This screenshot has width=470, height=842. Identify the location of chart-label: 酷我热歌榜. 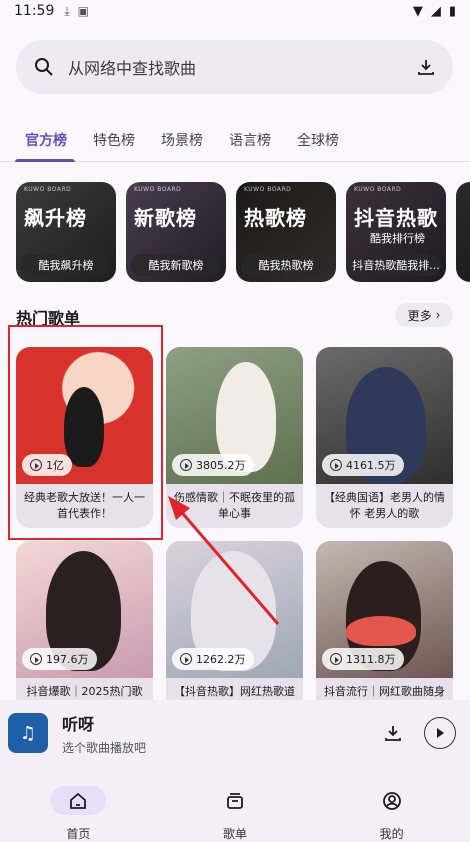
(286, 265).